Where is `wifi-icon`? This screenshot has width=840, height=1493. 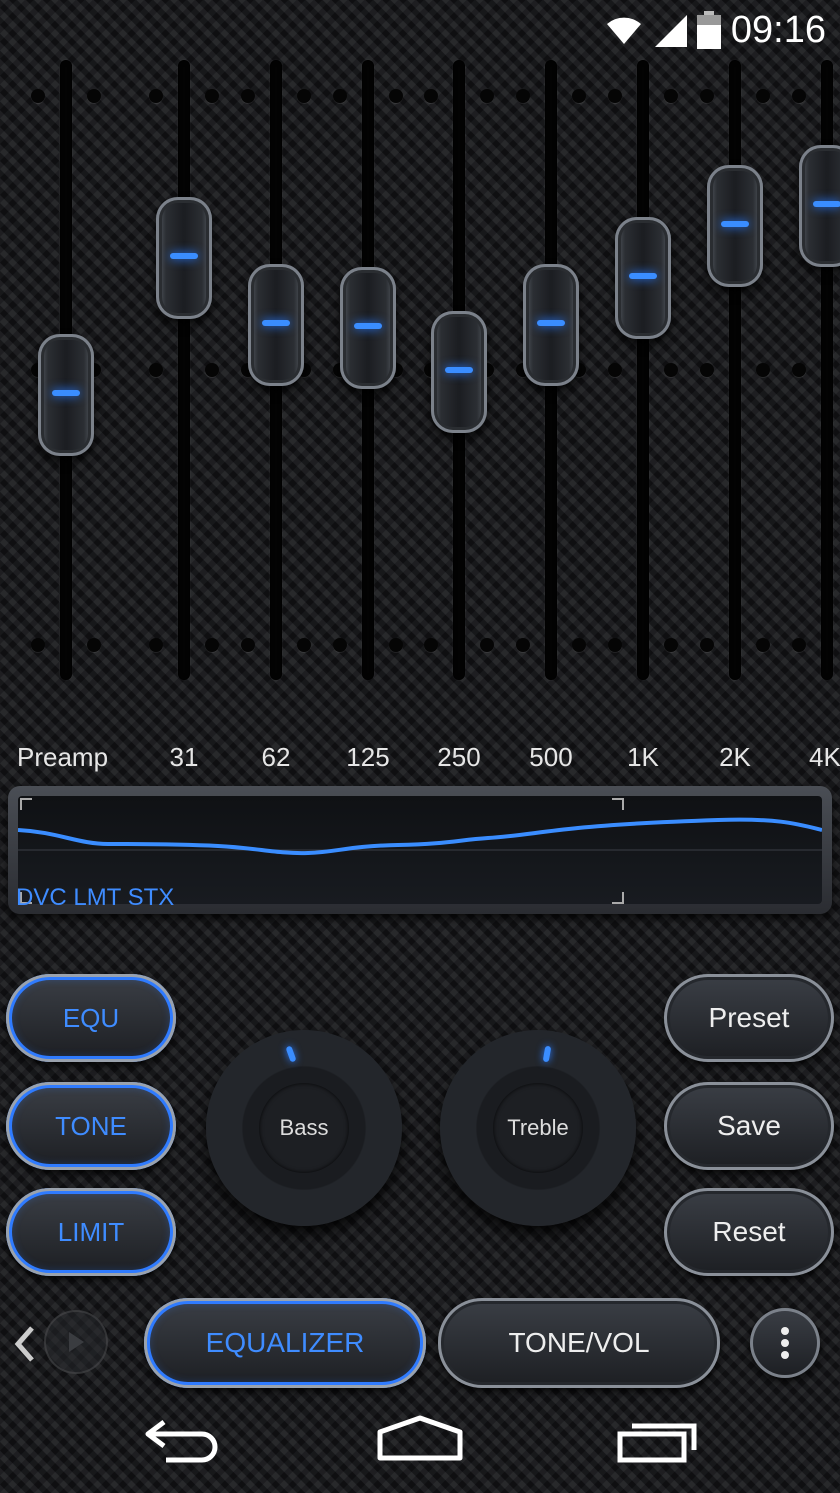 wifi-icon is located at coordinates (623, 30).